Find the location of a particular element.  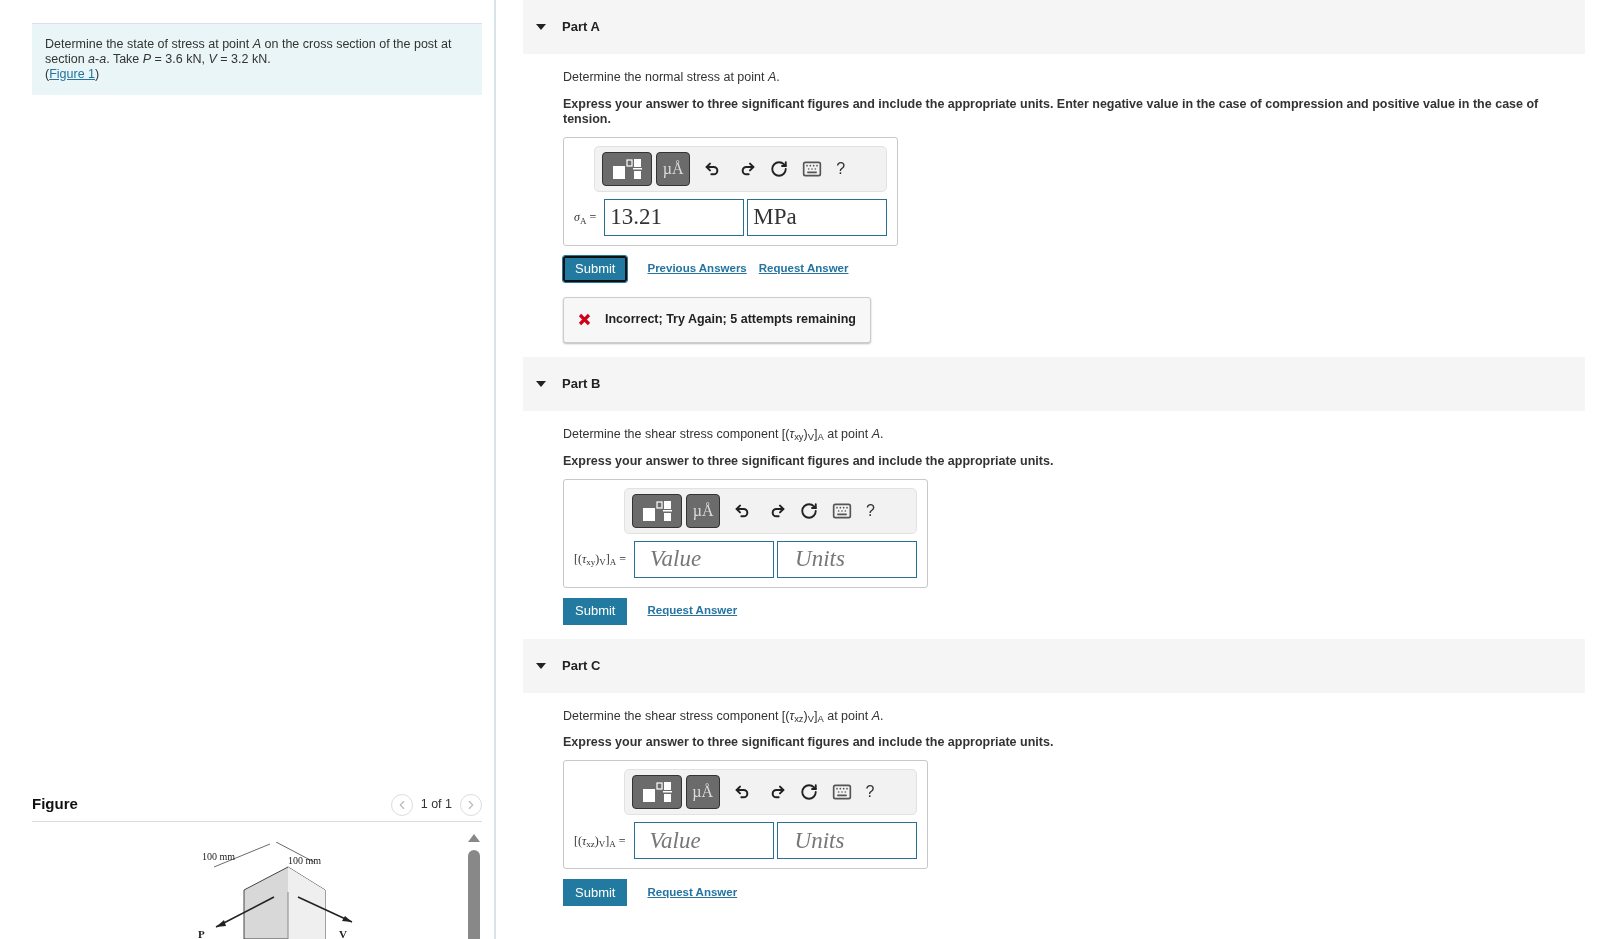

answer-label: σ$_{A}$ = is located at coordinates (585, 218).